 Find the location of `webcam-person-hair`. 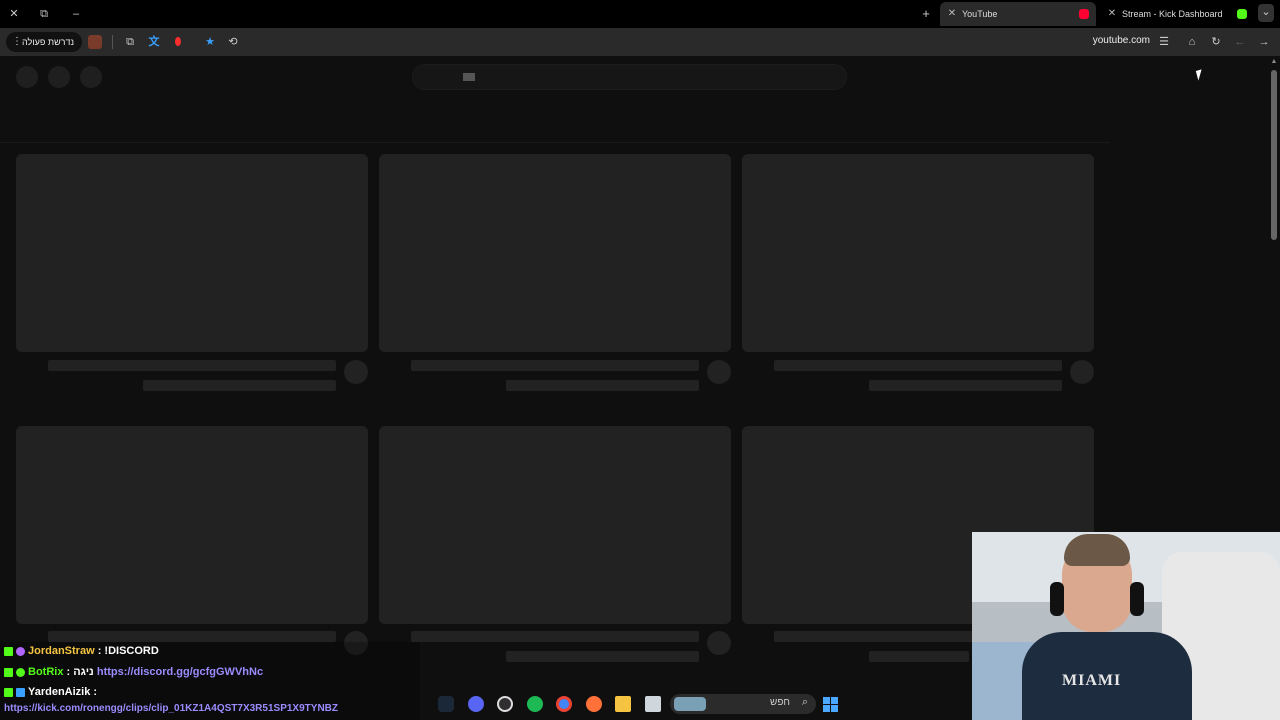

webcam-person-hair is located at coordinates (1097, 550).